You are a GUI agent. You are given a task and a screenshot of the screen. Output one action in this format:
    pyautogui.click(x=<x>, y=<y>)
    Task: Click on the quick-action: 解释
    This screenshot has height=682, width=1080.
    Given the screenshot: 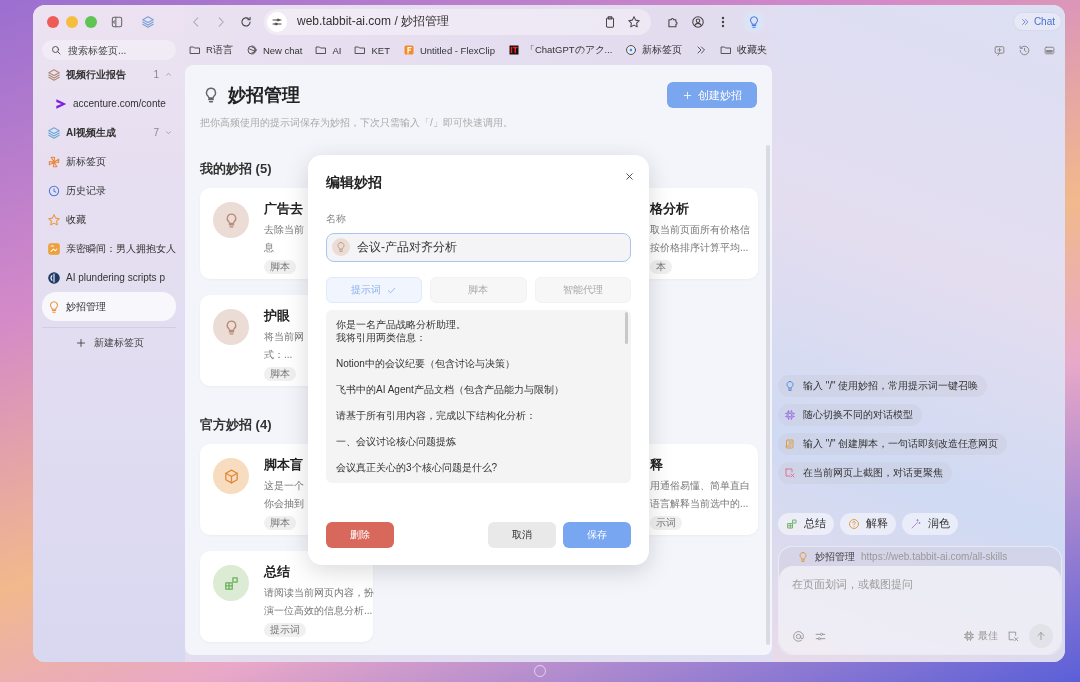 What is the action you would take?
    pyautogui.click(x=868, y=524)
    